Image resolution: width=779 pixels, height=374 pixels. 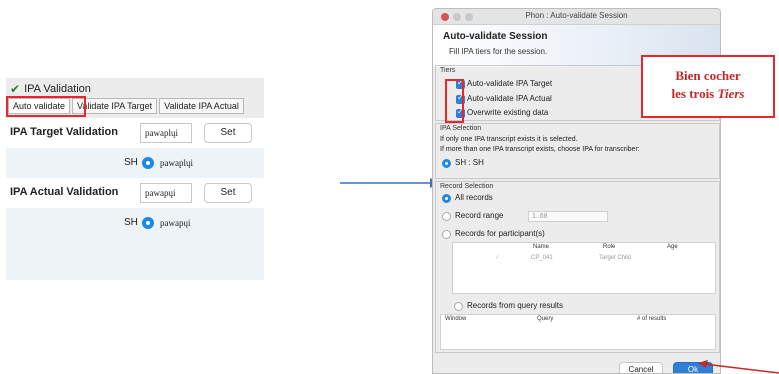 I want to click on ok-pointer-arrow-icon, so click(x=738, y=367).